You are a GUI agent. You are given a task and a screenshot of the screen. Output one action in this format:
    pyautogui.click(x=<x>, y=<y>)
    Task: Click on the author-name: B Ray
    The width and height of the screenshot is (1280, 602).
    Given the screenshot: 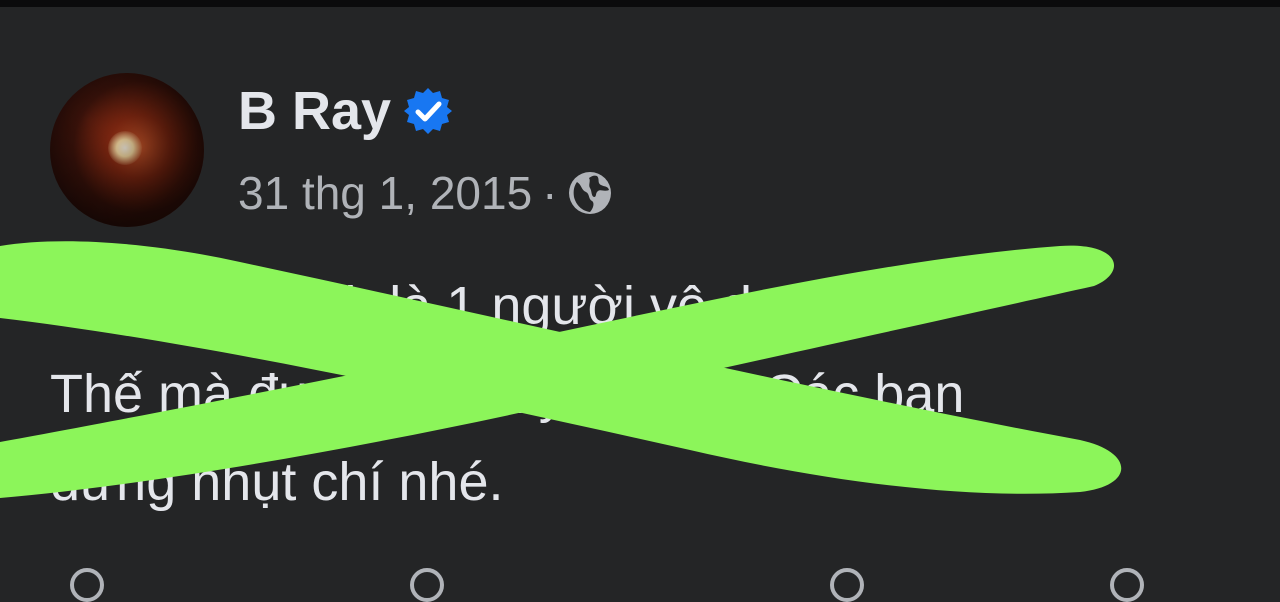 What is the action you would take?
    pyautogui.click(x=314, y=111)
    